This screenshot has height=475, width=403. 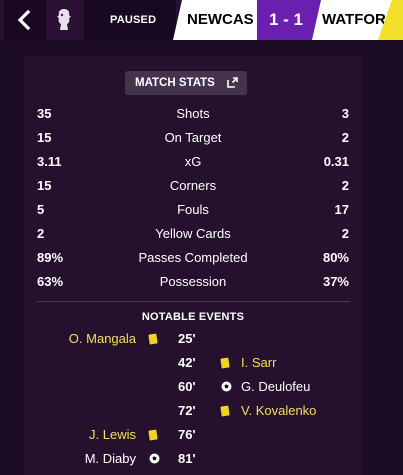 What do you see at coordinates (279, 410) in the screenshot?
I see `event-player: V. Kovalenko` at bounding box center [279, 410].